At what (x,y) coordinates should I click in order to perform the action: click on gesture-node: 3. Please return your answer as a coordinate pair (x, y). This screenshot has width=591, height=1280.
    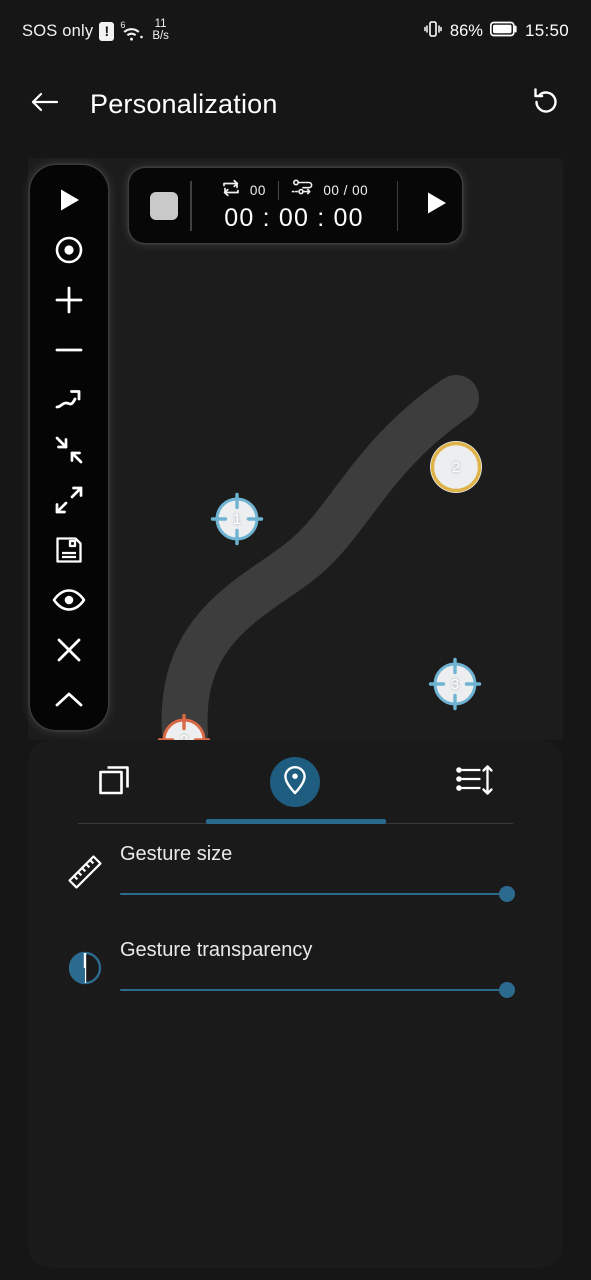
    Looking at the image, I should click on (455, 684).